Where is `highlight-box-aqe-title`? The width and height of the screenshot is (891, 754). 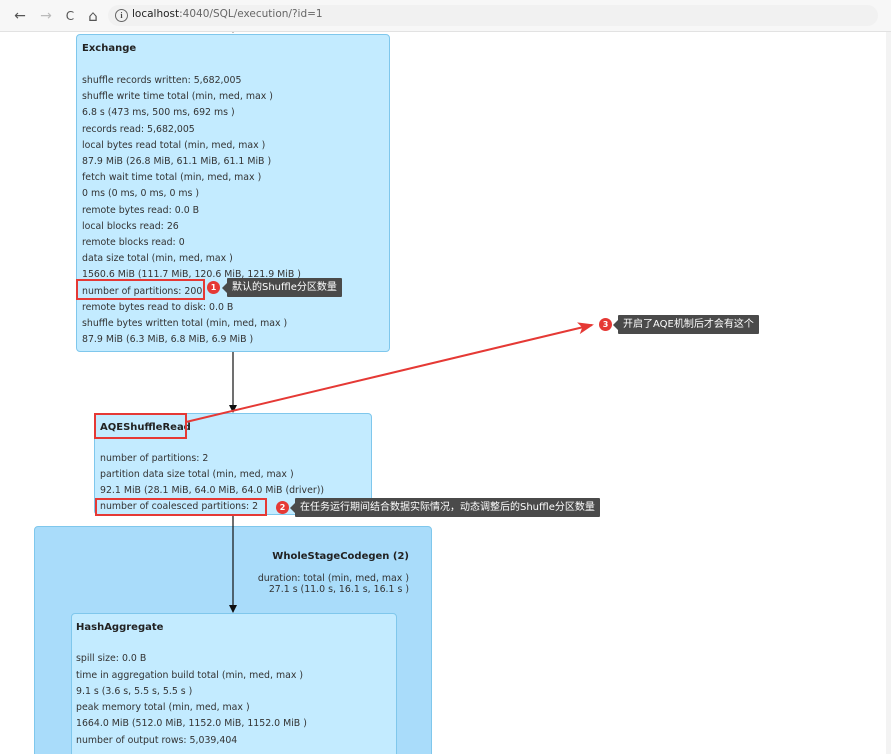
highlight-box-aqe-title is located at coordinates (140, 426).